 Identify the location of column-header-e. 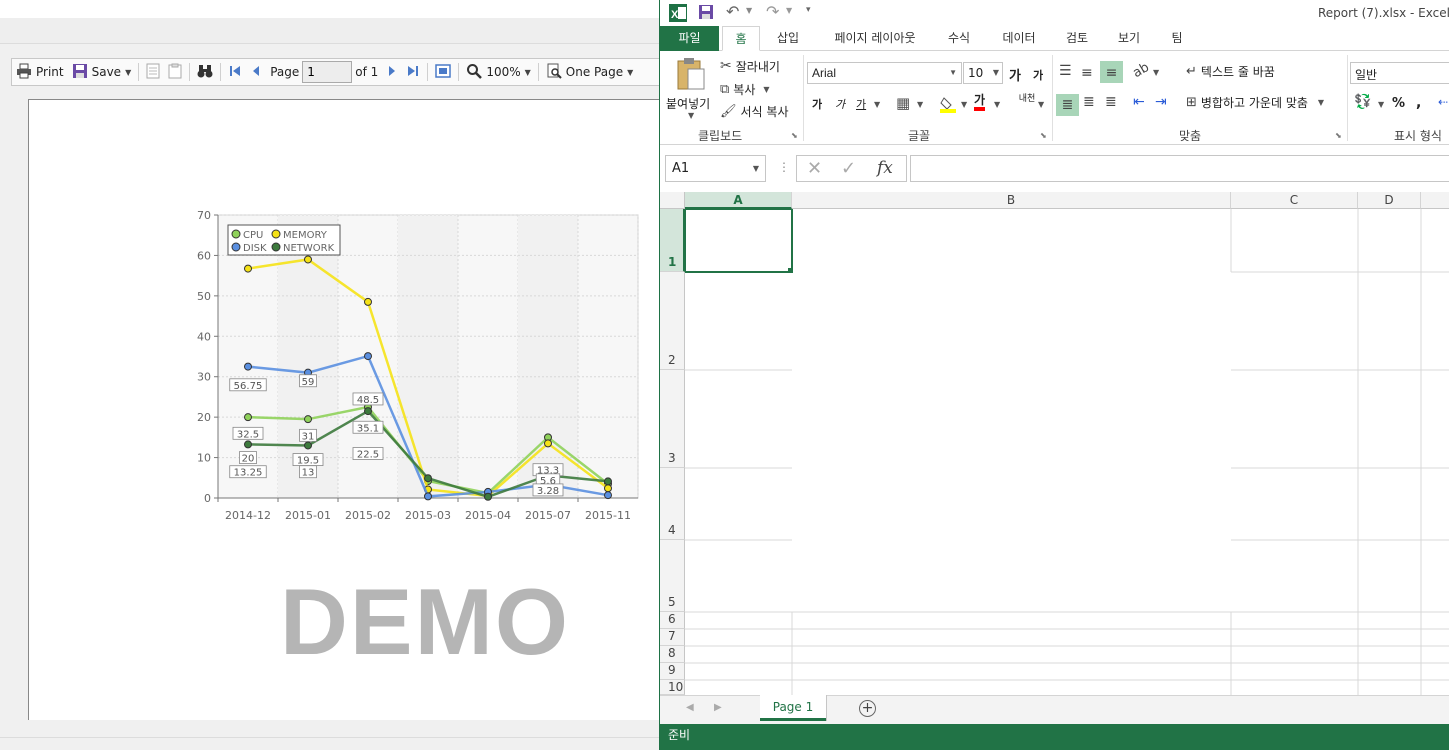
(1435, 200).